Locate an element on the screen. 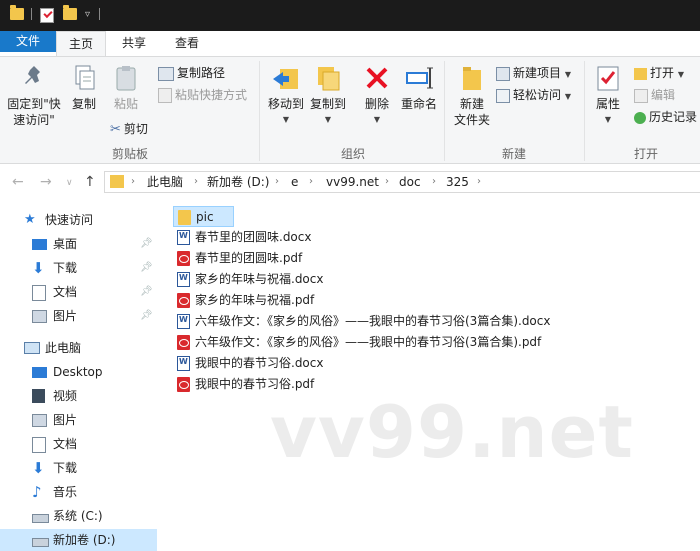 This screenshot has height=551, width=700. breadcrumb-vv99: vv99.net is located at coordinates (352, 182).